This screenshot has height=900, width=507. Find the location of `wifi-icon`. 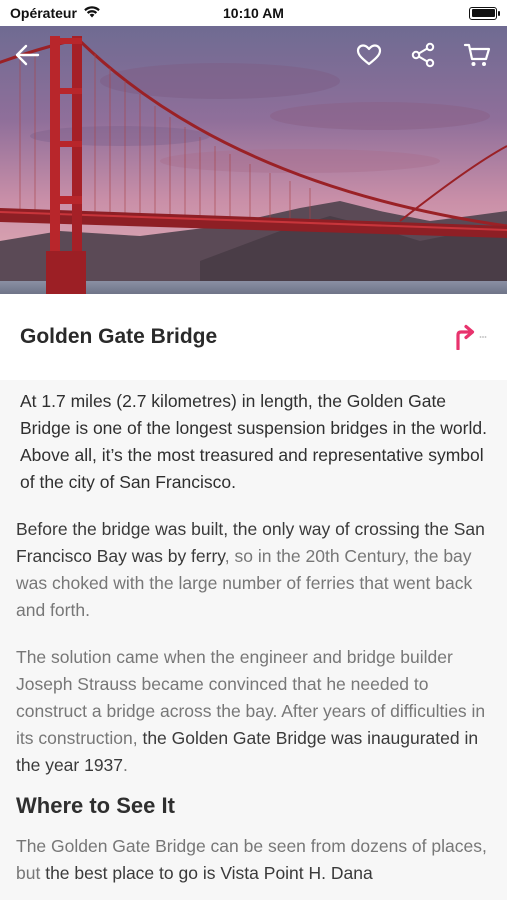

wifi-icon is located at coordinates (92, 13).